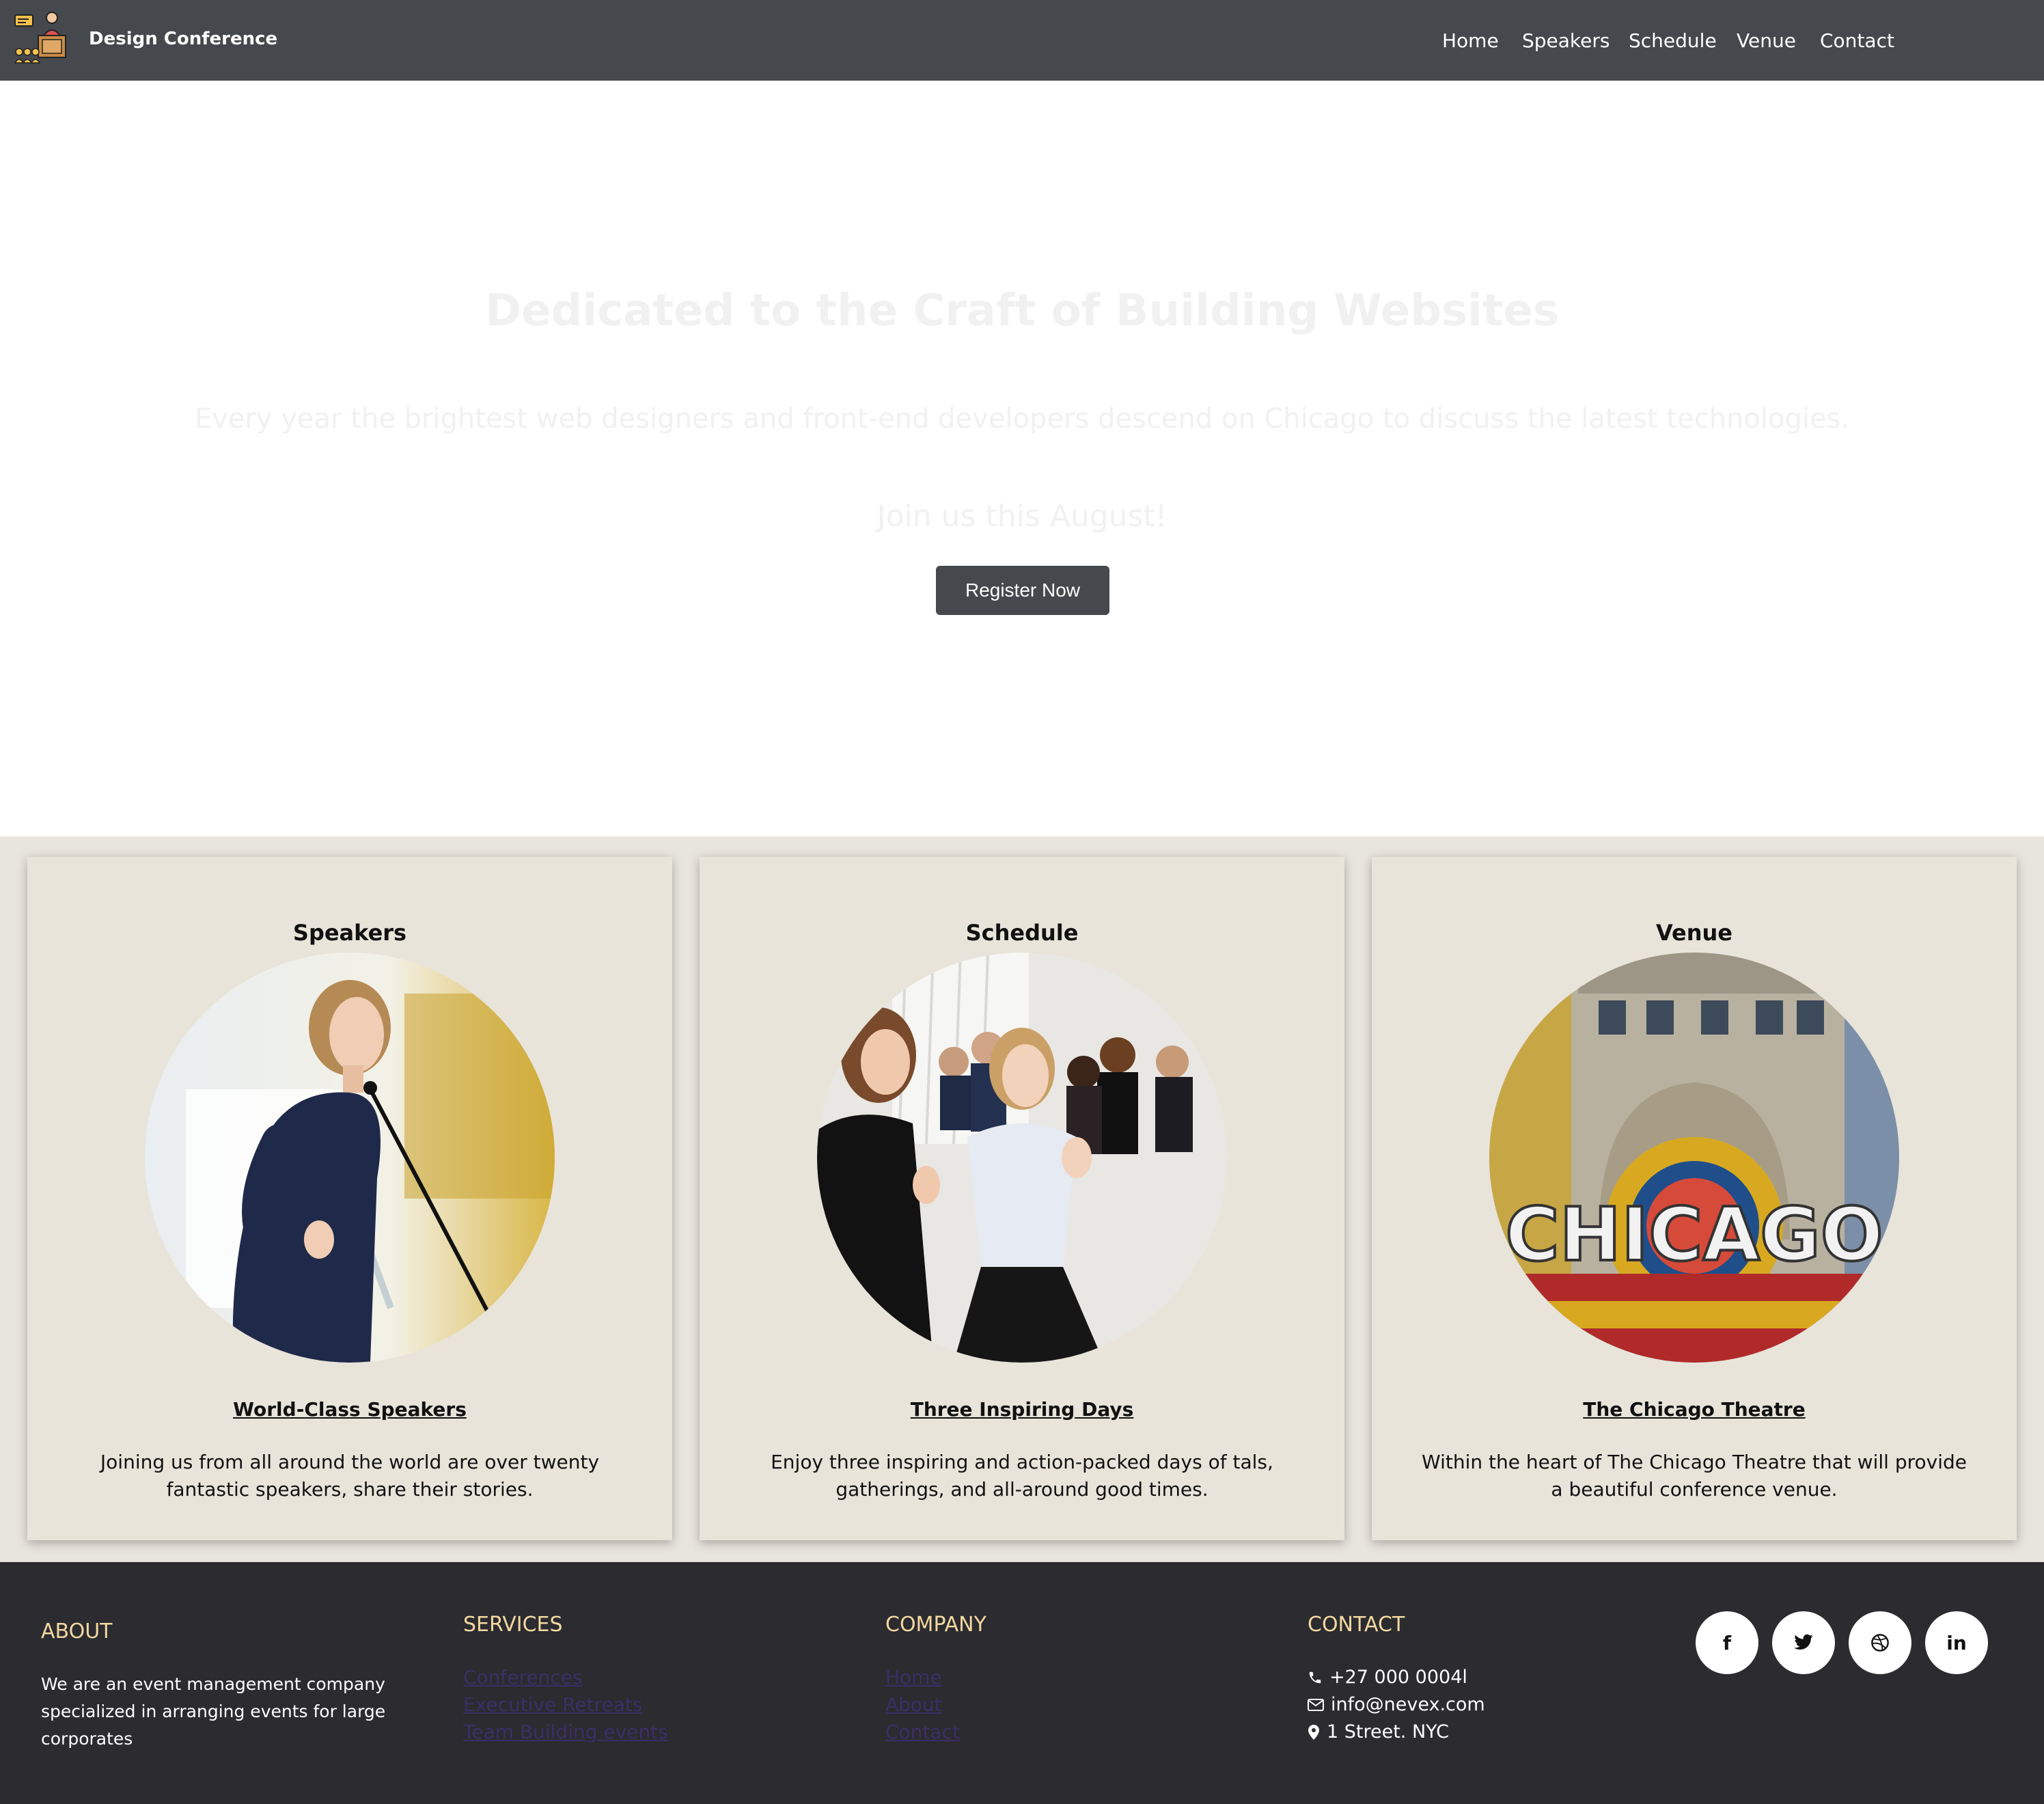 Image resolution: width=2044 pixels, height=1804 pixels. I want to click on twitter-icon, so click(1803, 1642).